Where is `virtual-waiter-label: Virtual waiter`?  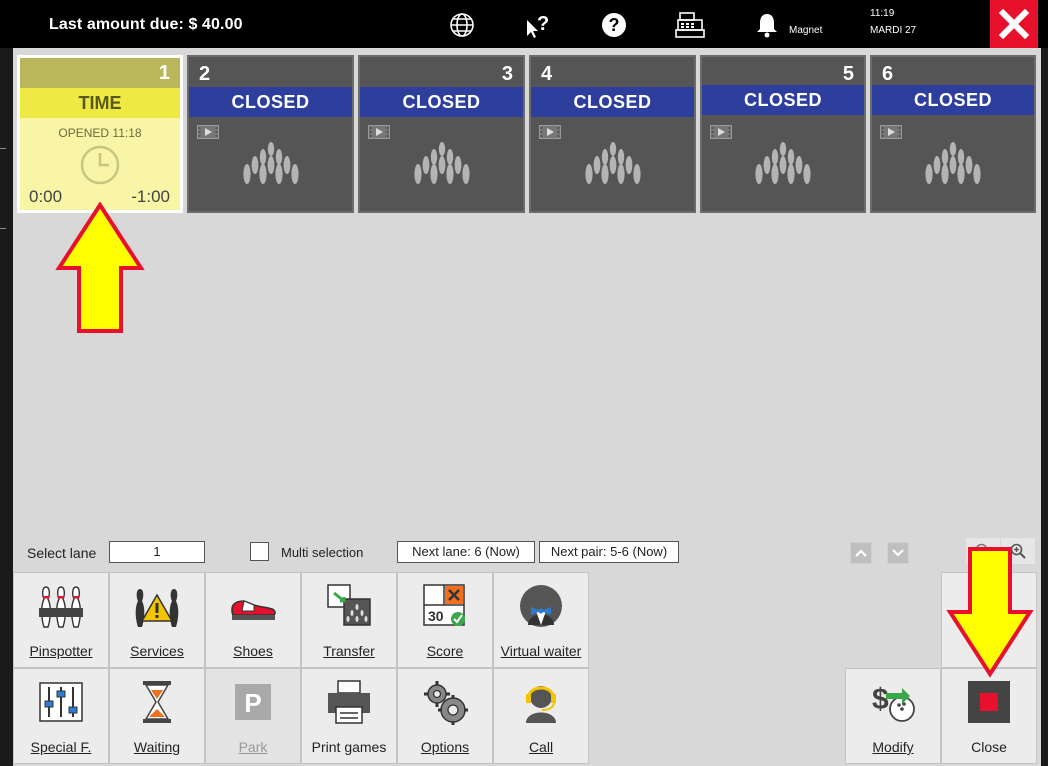
virtual-waiter-label: Virtual waiter is located at coordinates (541, 651).